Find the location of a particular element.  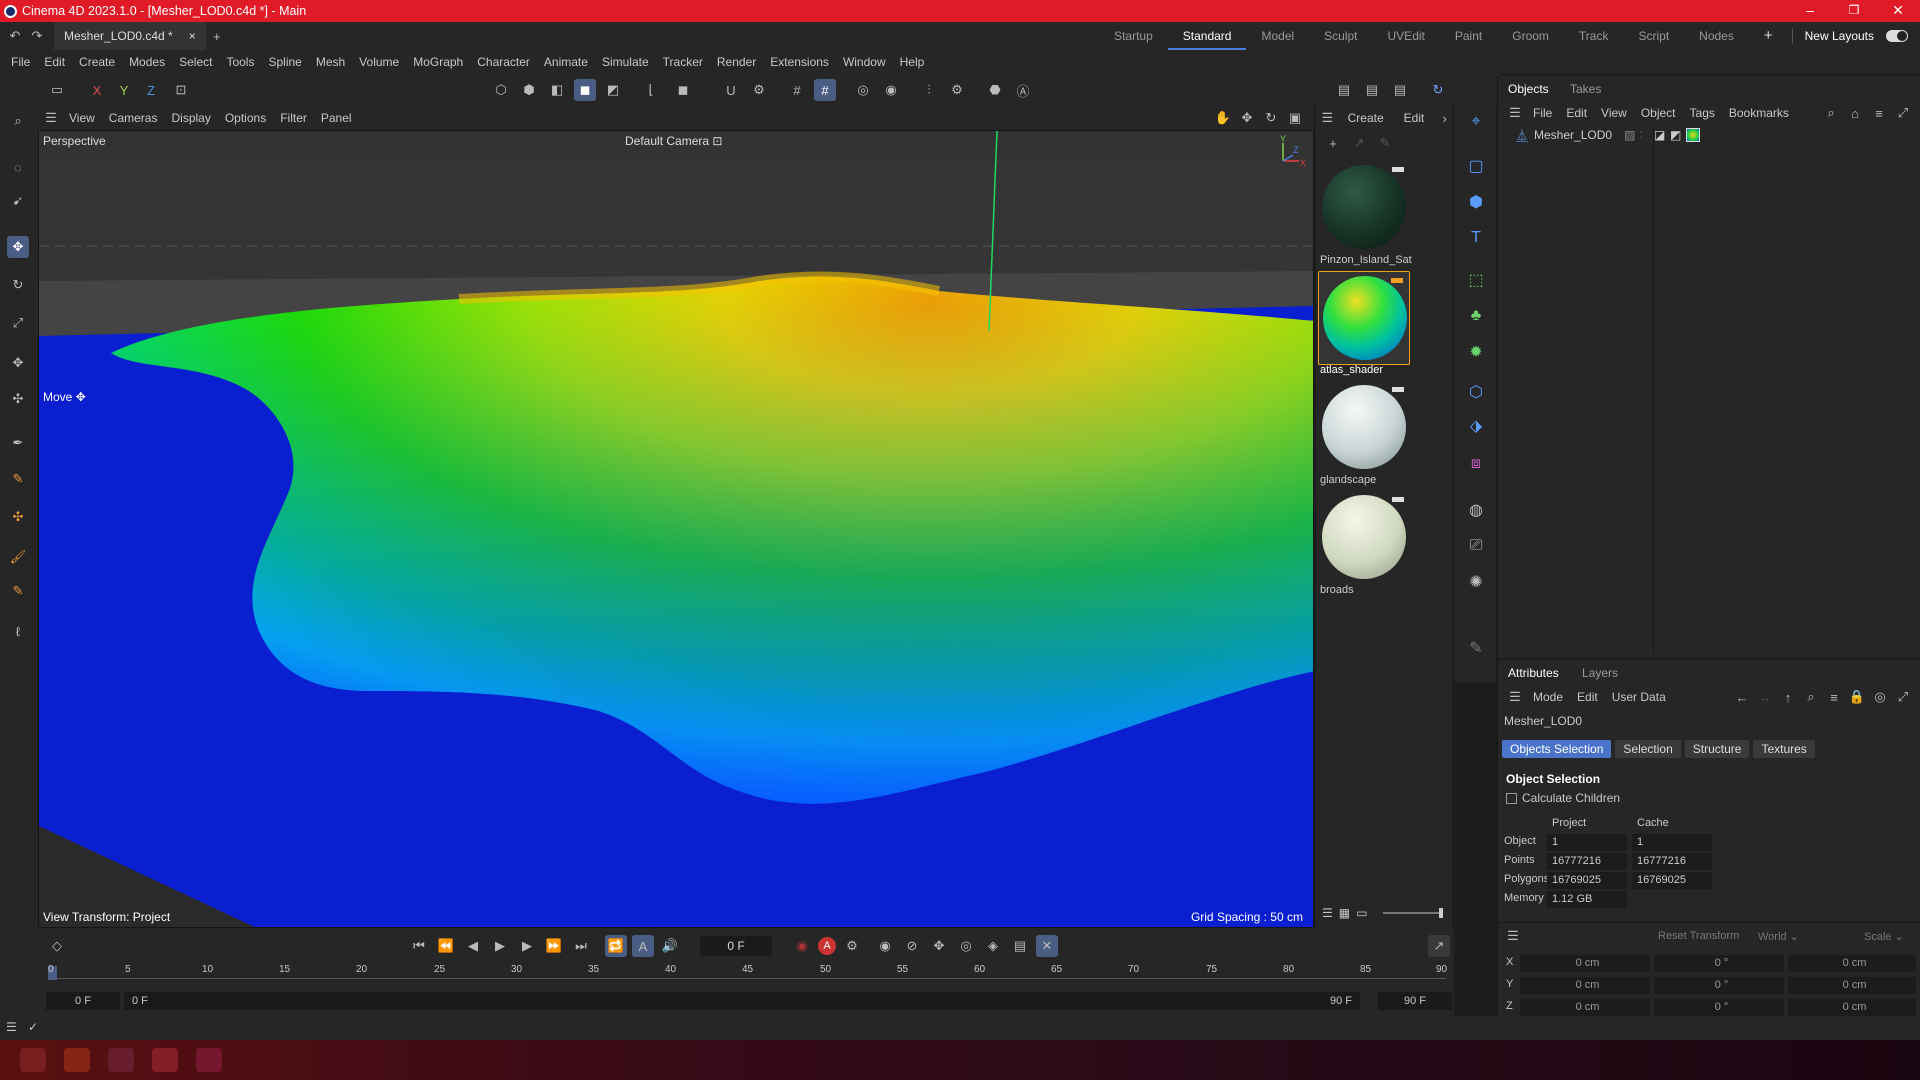

menu-edit: Edit is located at coordinates (54, 62).